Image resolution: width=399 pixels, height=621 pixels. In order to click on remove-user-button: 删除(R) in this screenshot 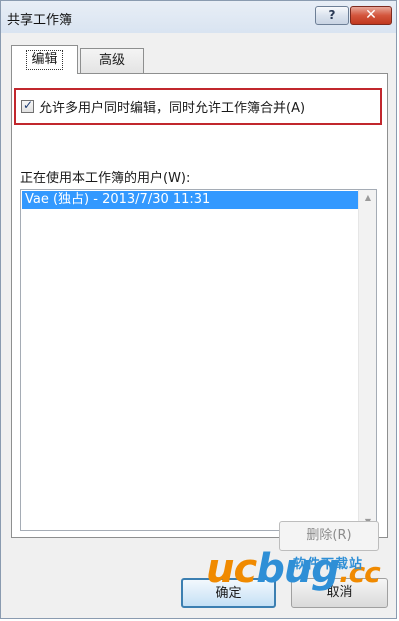, I will do `click(329, 536)`.